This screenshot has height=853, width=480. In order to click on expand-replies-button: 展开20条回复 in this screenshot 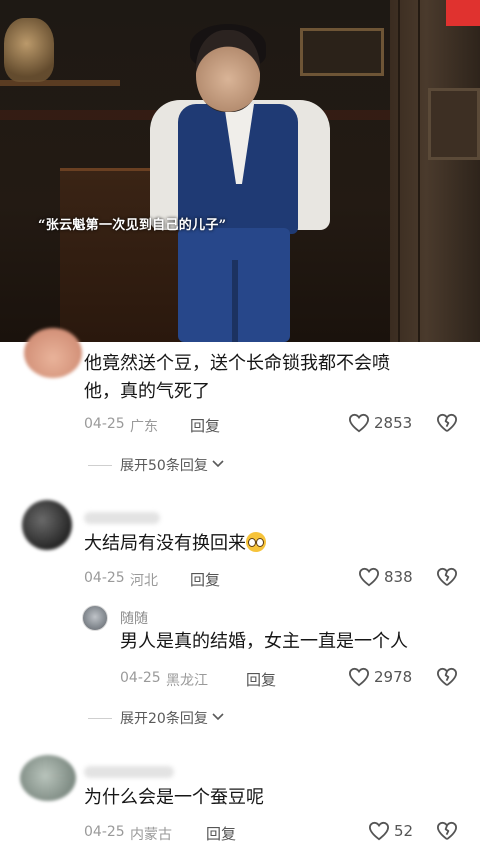, I will do `click(156, 718)`.